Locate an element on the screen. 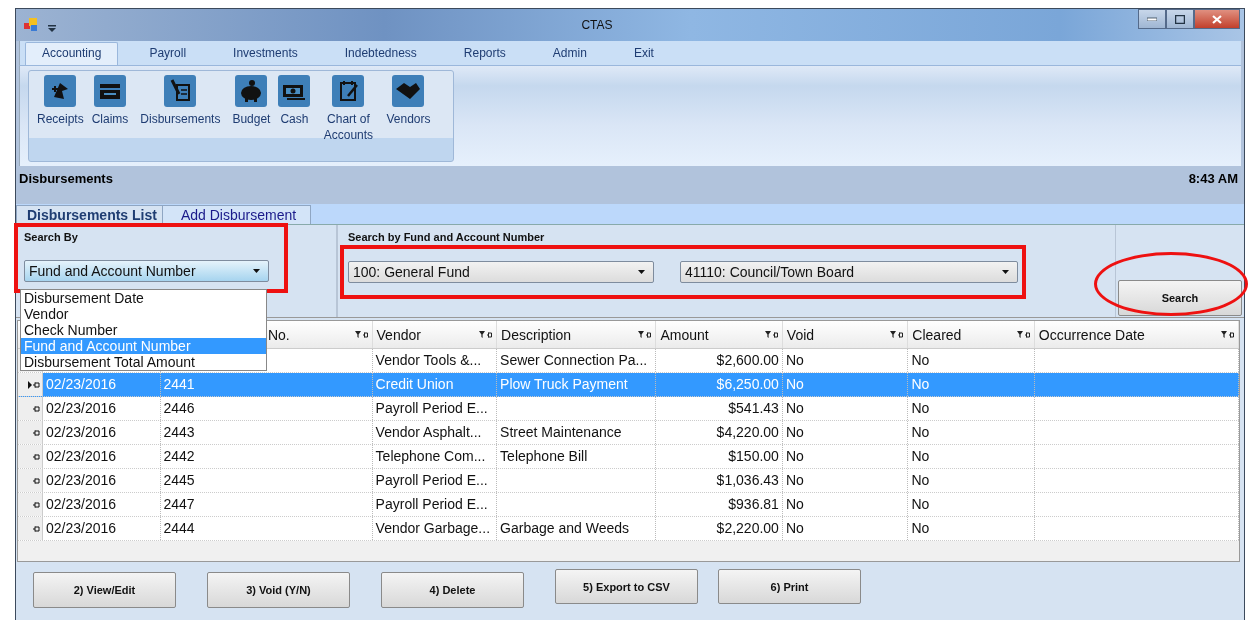 The width and height of the screenshot is (1249, 620). dropdown: 100: General Fund is located at coordinates (501, 272).